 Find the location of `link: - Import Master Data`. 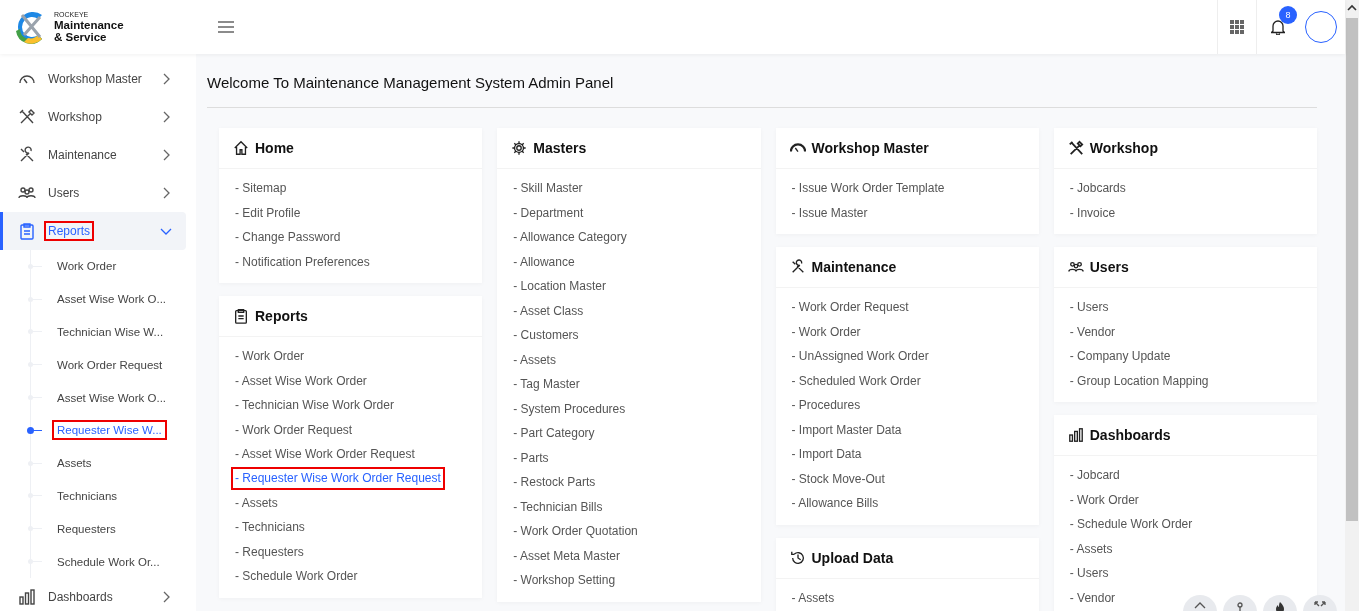

link: - Import Master Data is located at coordinates (846, 429).